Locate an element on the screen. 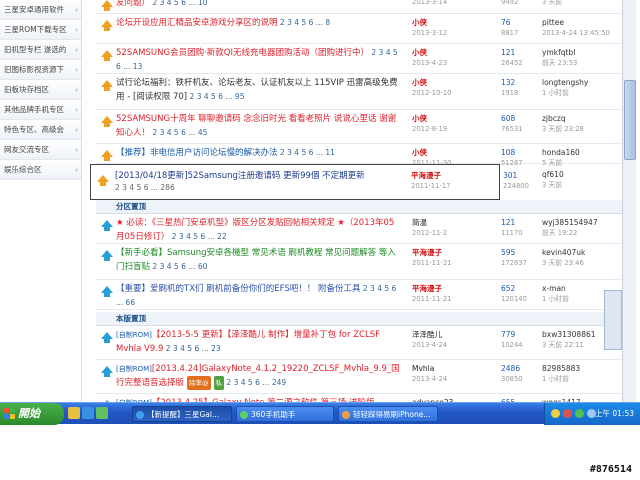 The height and width of the screenshot is (480, 640). thread-author: Mvhla is located at coordinates (443, 368).